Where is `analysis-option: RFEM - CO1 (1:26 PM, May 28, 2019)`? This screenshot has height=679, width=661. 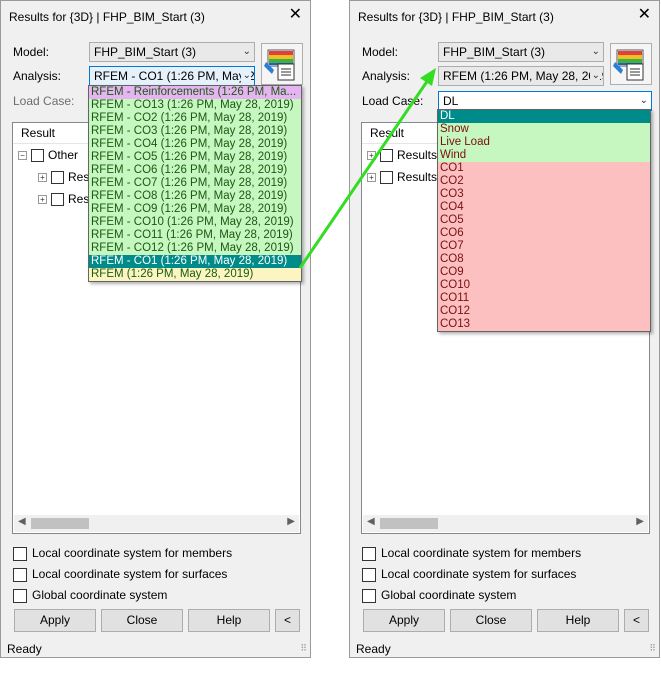 analysis-option: RFEM - CO1 (1:26 PM, May 28, 2019) is located at coordinates (195, 261).